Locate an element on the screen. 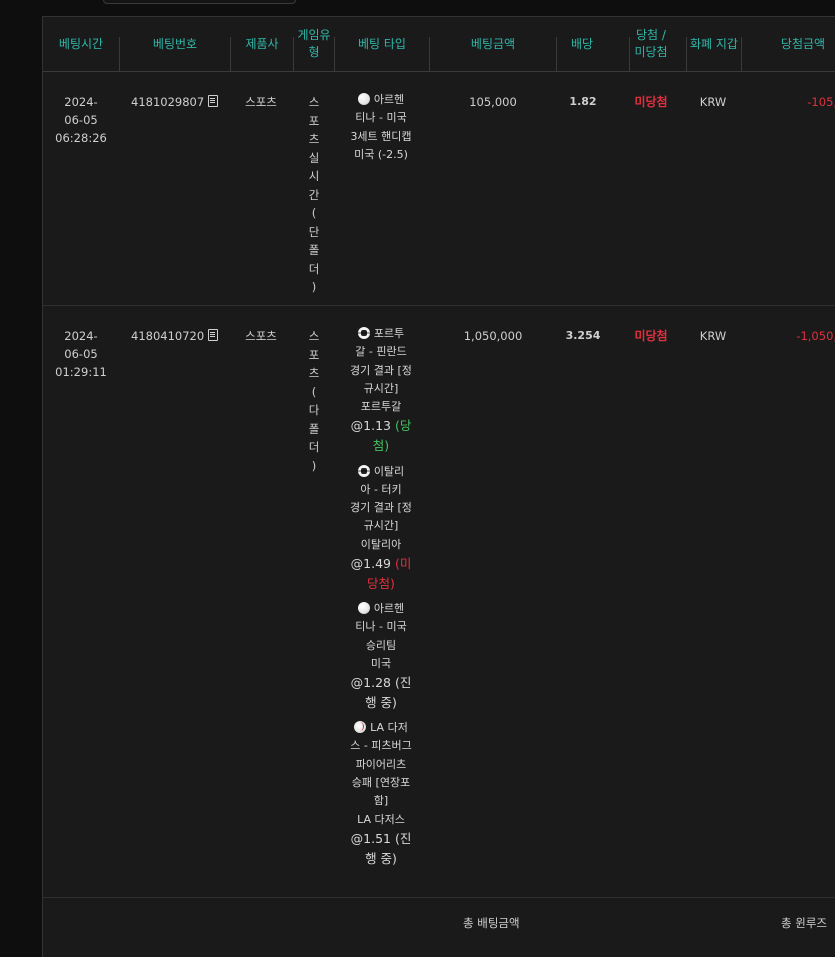  selection-text: LA 다저 is located at coordinates (389, 728).